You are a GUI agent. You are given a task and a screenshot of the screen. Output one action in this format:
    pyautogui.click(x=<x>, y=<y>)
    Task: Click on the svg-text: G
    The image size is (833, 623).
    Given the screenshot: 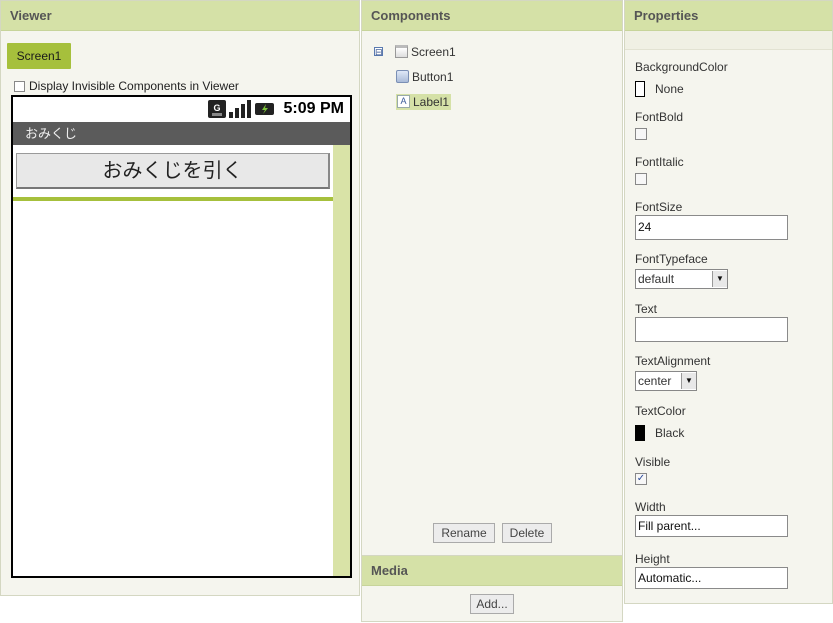 What is the action you would take?
    pyautogui.click(x=216, y=108)
    